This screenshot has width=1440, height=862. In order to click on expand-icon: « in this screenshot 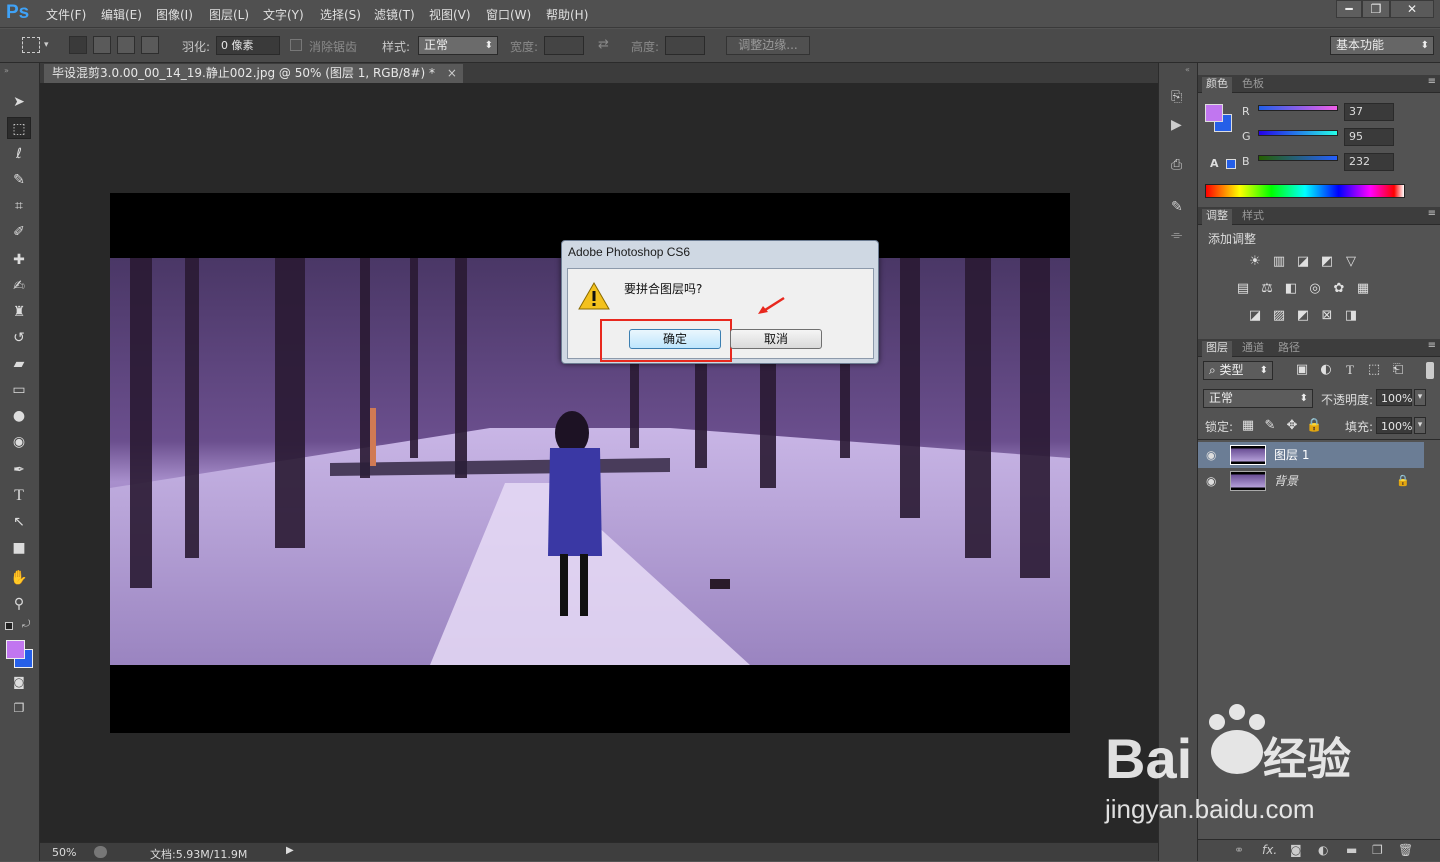, I will do `click(1187, 69)`.